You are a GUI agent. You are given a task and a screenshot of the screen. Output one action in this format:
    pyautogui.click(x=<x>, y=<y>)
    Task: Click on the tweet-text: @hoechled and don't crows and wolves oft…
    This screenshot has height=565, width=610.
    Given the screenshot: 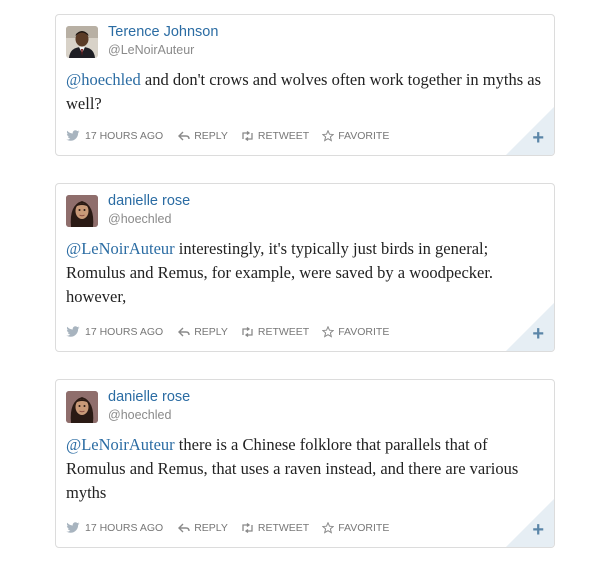 What is the action you would take?
    pyautogui.click(x=306, y=92)
    